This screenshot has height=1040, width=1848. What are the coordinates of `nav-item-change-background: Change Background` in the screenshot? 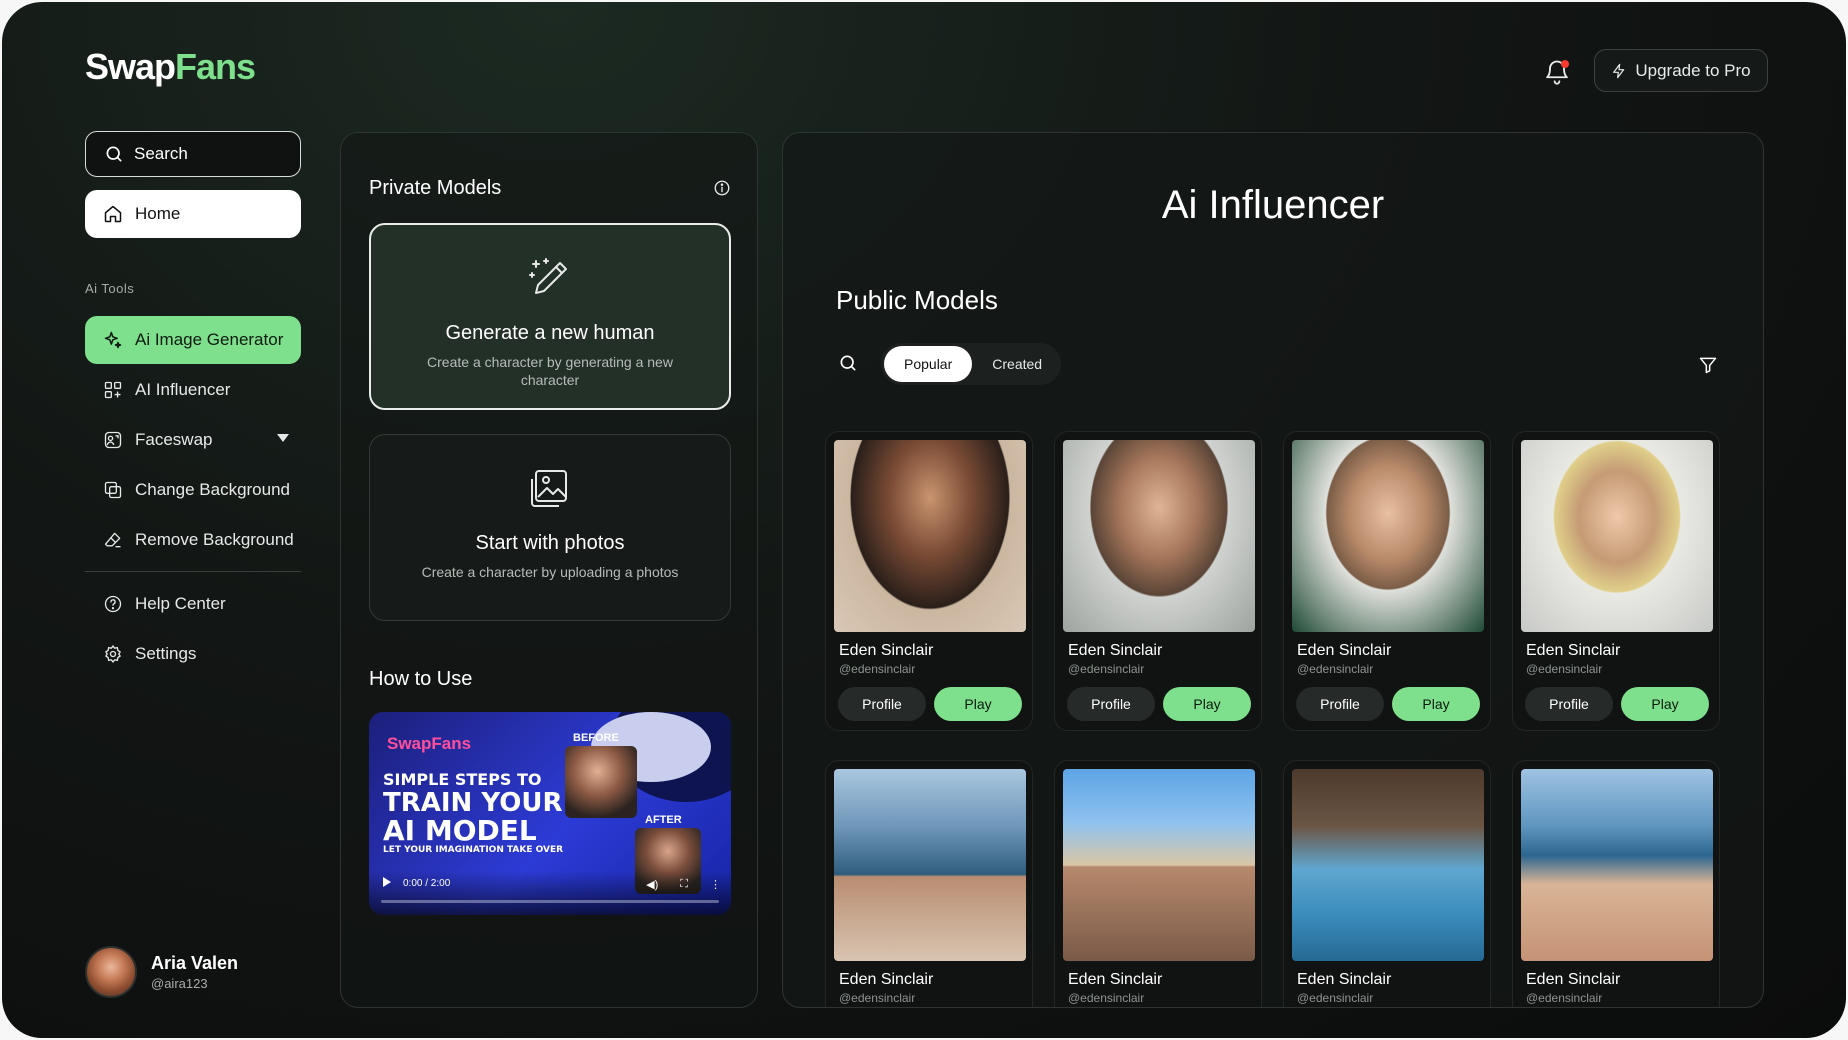 It's located at (193, 490).